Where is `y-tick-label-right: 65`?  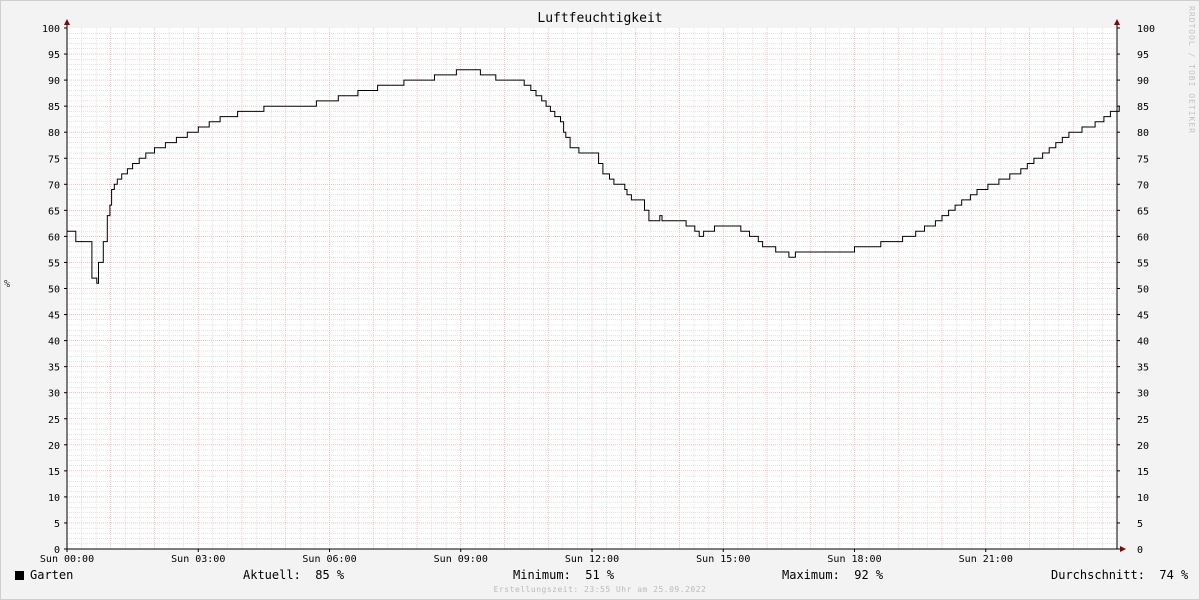 y-tick-label-right: 65 is located at coordinates (1143, 211).